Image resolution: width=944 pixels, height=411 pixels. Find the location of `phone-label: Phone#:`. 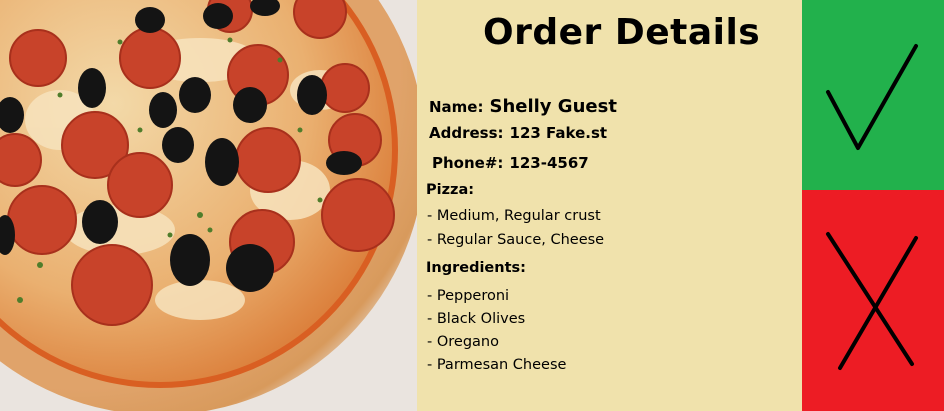

phone-label: Phone#: is located at coordinates (468, 163).